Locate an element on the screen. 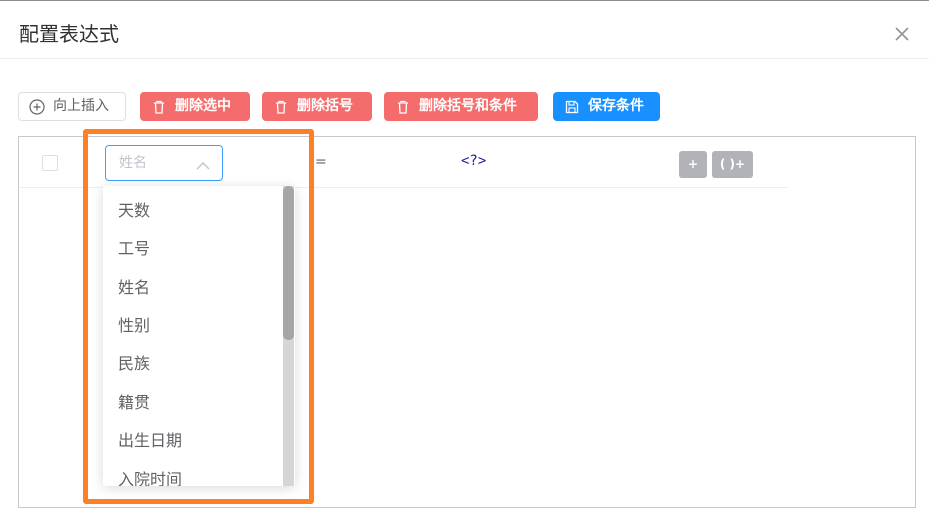 This screenshot has height=521, width=929. delete-selected-label: 删除选中 is located at coordinates (203, 106).